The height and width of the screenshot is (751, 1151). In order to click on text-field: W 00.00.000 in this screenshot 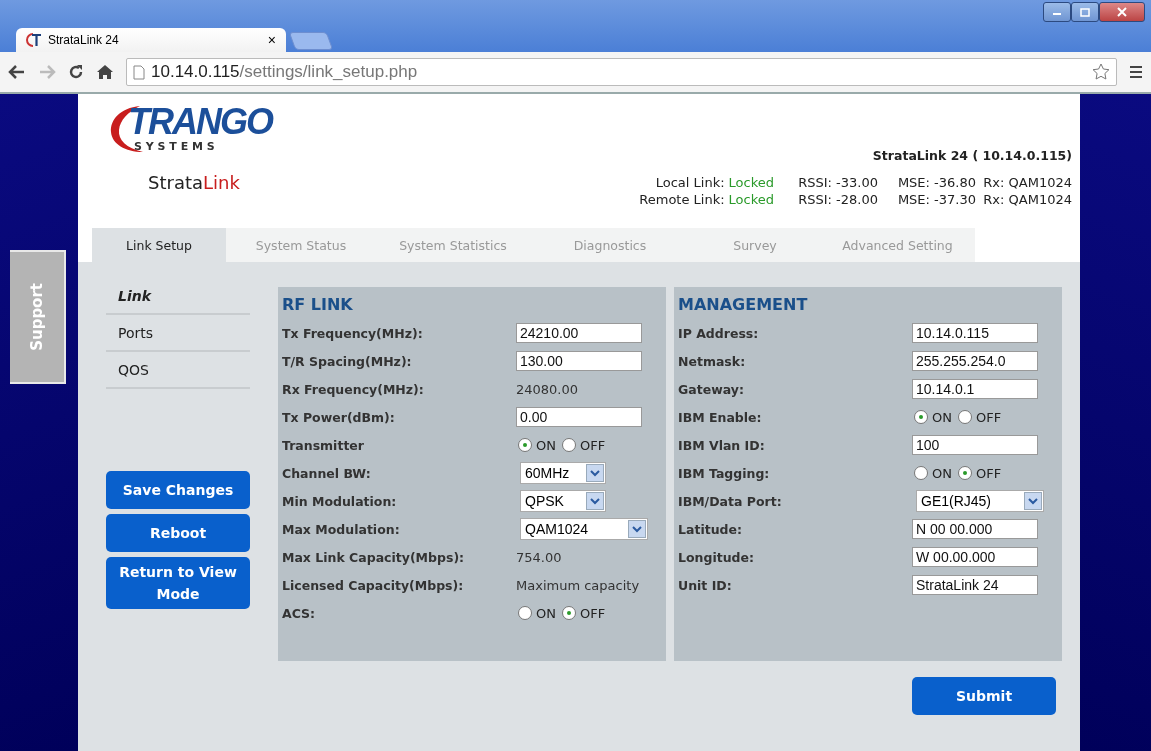, I will do `click(975, 557)`.